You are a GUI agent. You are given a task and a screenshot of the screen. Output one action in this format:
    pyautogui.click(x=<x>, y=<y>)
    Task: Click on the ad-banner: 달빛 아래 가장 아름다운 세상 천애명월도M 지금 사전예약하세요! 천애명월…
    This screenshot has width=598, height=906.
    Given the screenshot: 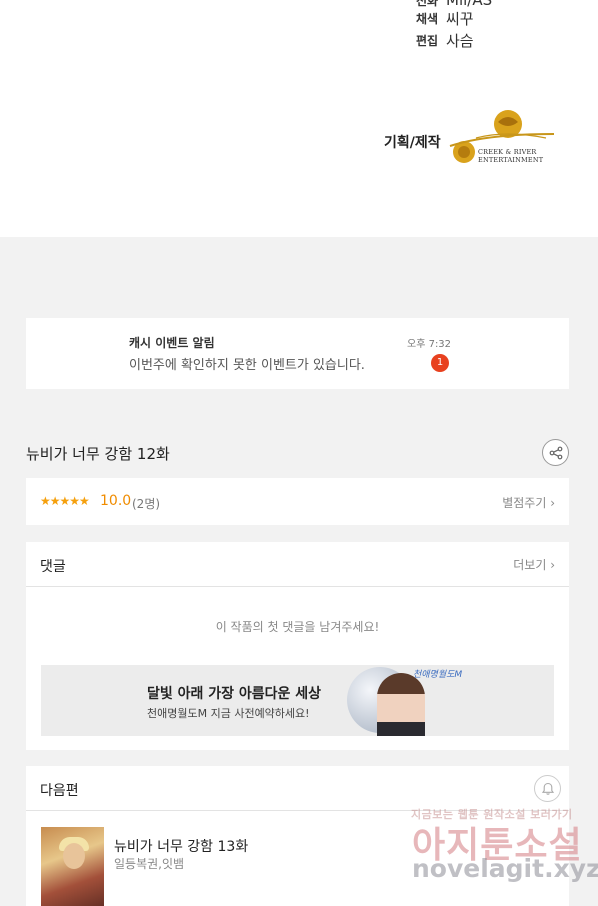 What is the action you would take?
    pyautogui.click(x=297, y=700)
    